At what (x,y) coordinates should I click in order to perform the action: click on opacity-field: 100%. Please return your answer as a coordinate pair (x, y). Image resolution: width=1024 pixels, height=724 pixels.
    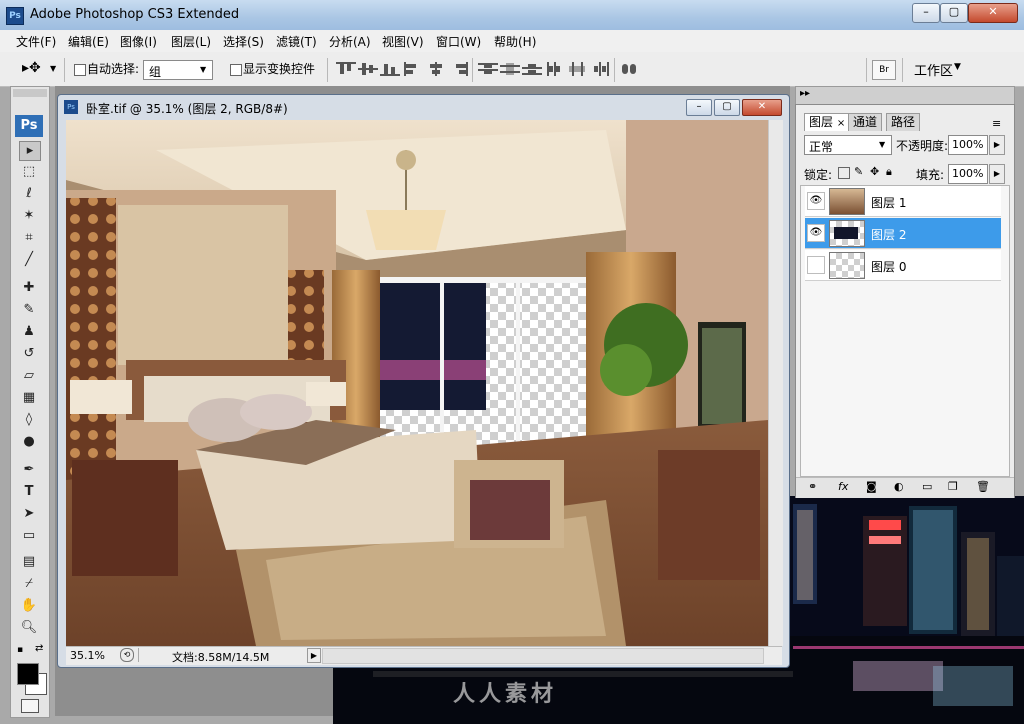
    Looking at the image, I should click on (968, 145).